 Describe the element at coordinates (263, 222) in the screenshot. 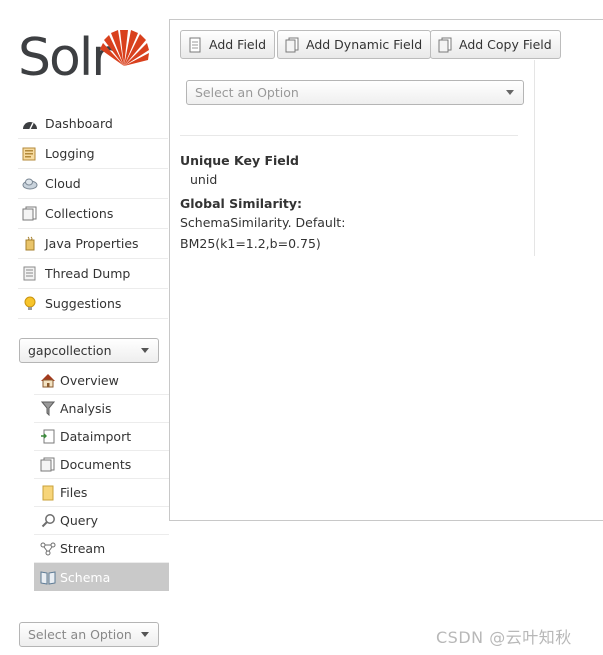

I see `global-similarity-line-1: SchemaSimilarity. Default:` at that location.